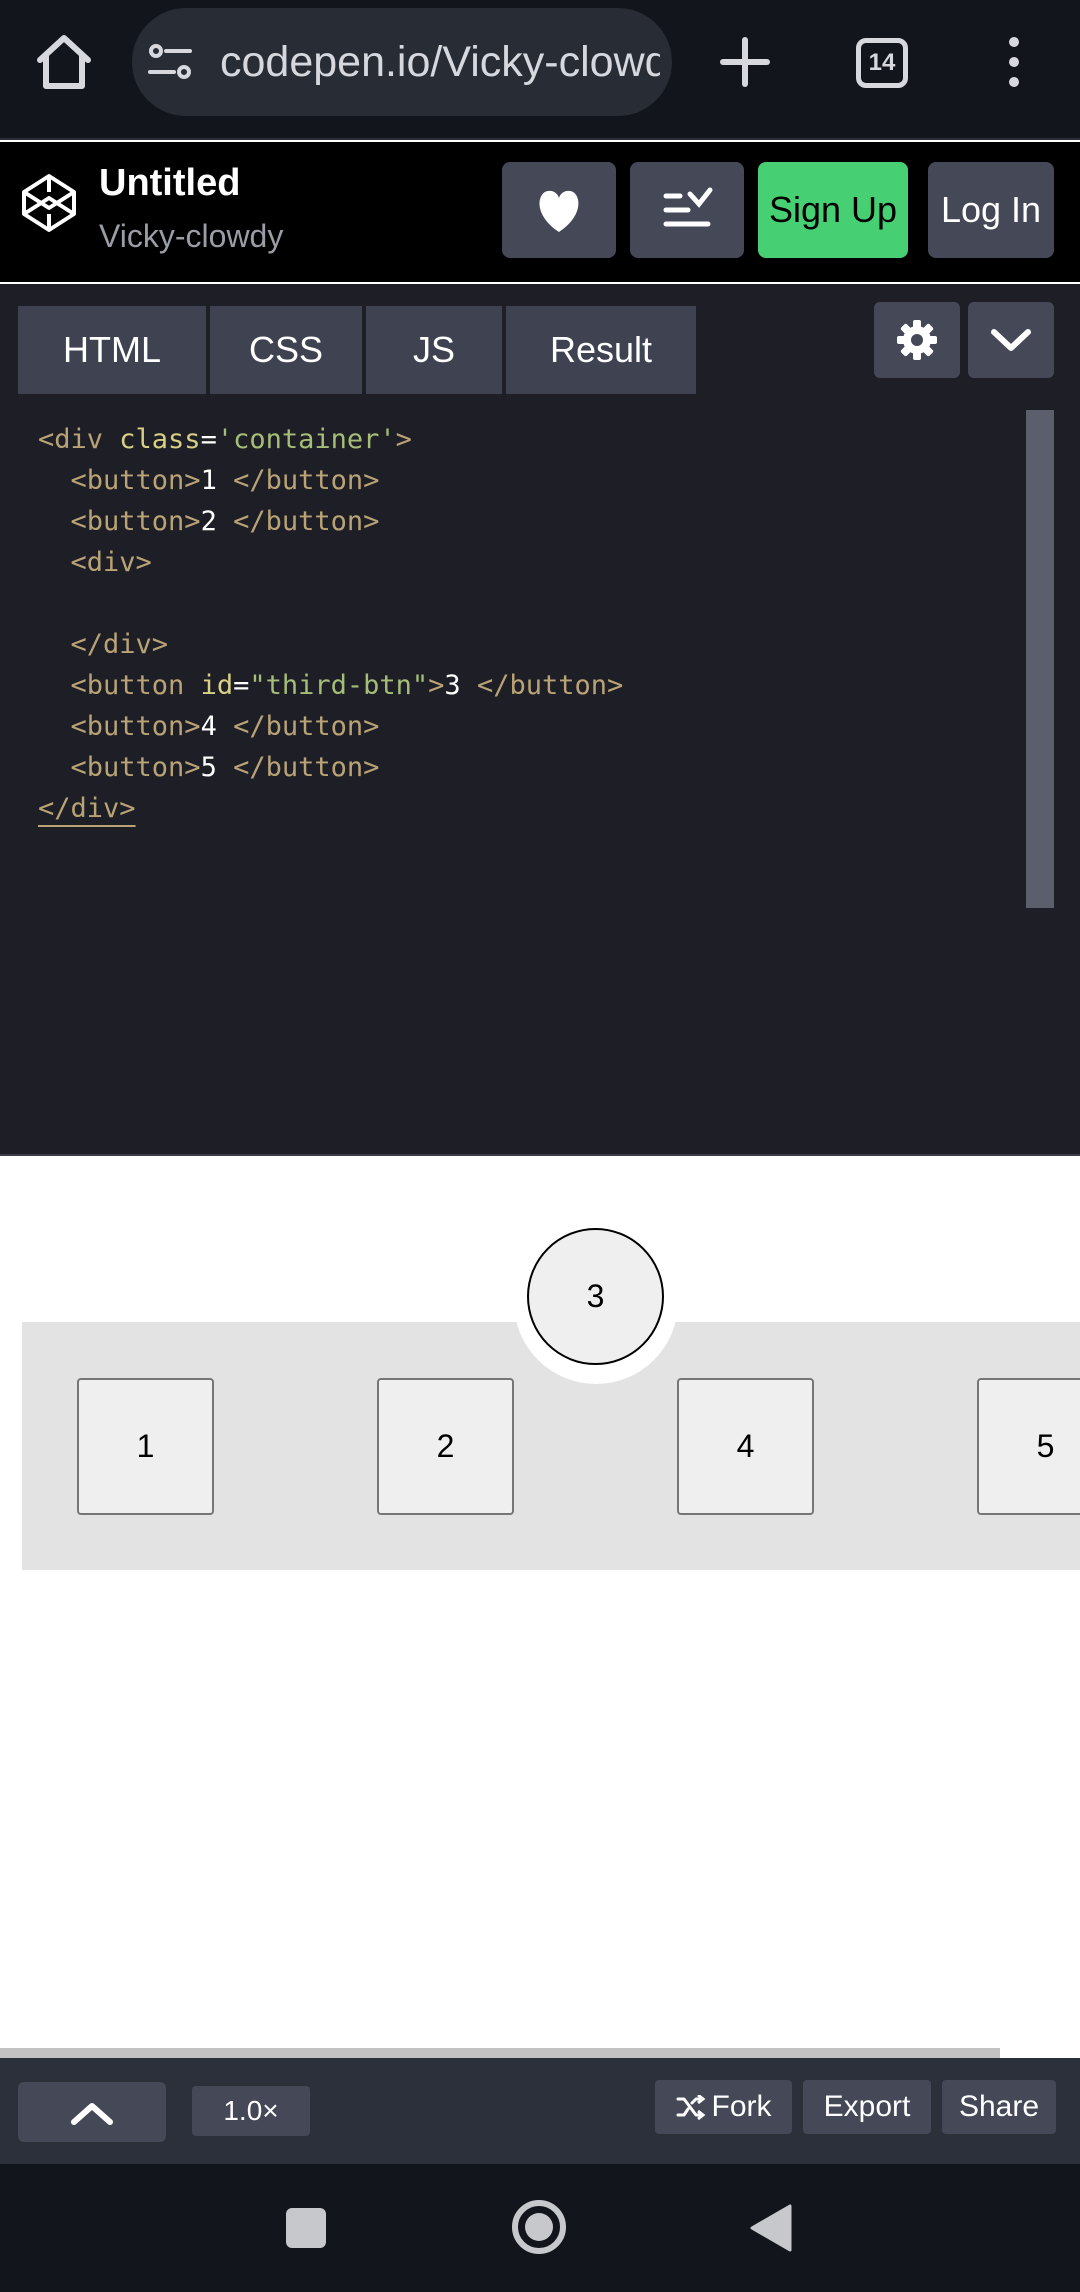 This screenshot has width=1080, height=2292. I want to click on layout-list-icon, so click(688, 207).